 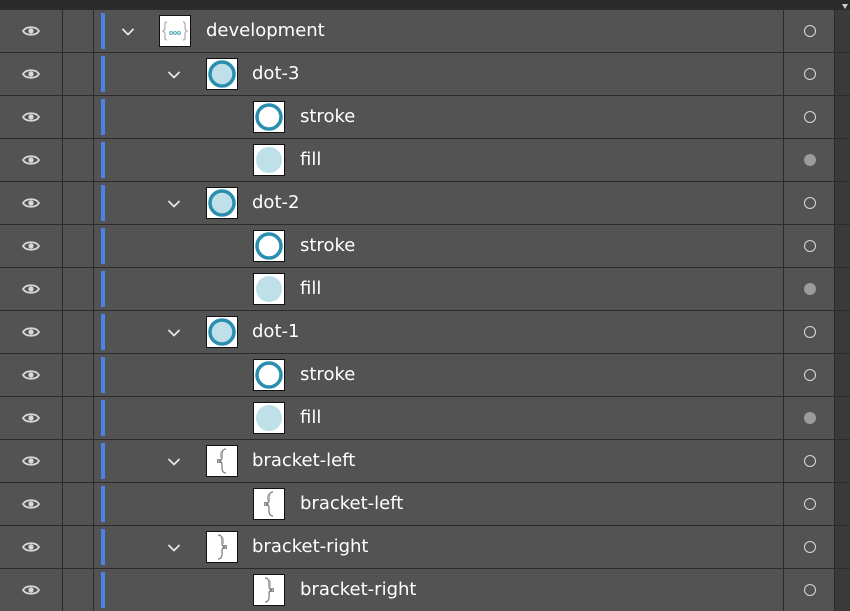 I want to click on layer-name-cell: dot-3, so click(x=438, y=74).